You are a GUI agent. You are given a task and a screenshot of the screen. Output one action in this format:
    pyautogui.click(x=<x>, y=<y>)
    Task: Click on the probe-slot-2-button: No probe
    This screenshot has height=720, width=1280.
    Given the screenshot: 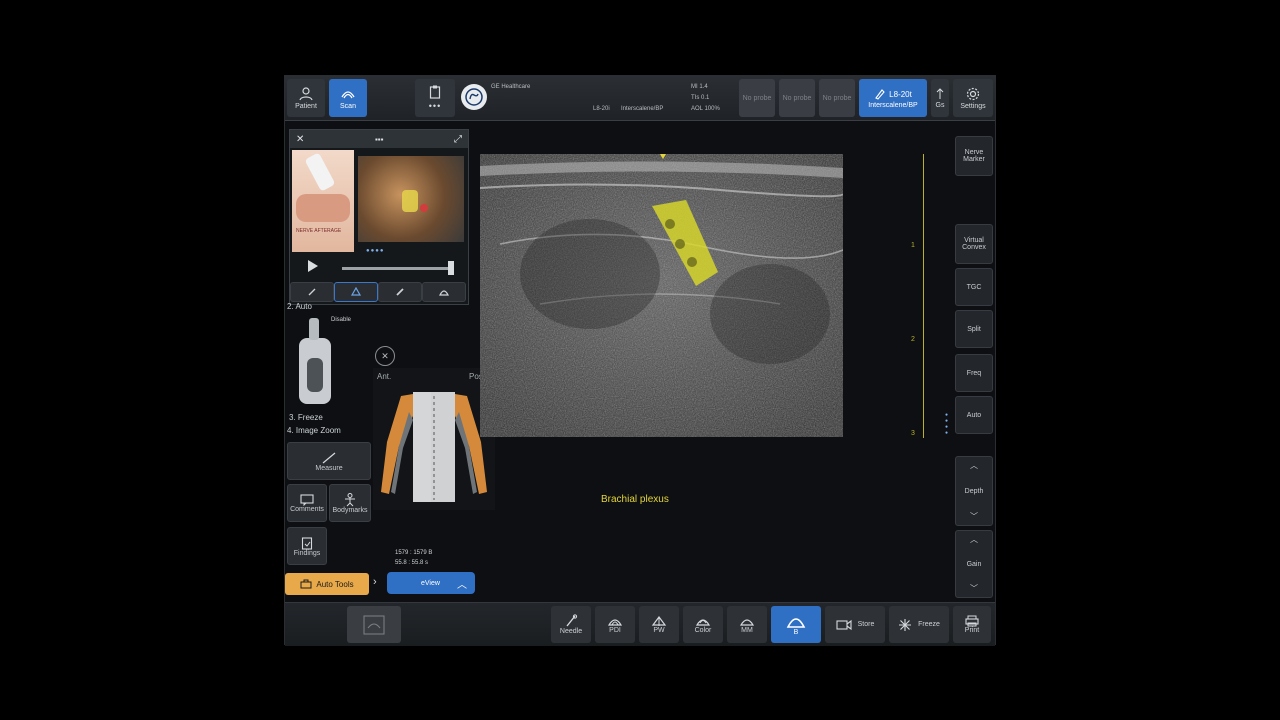 What is the action you would take?
    pyautogui.click(x=797, y=98)
    